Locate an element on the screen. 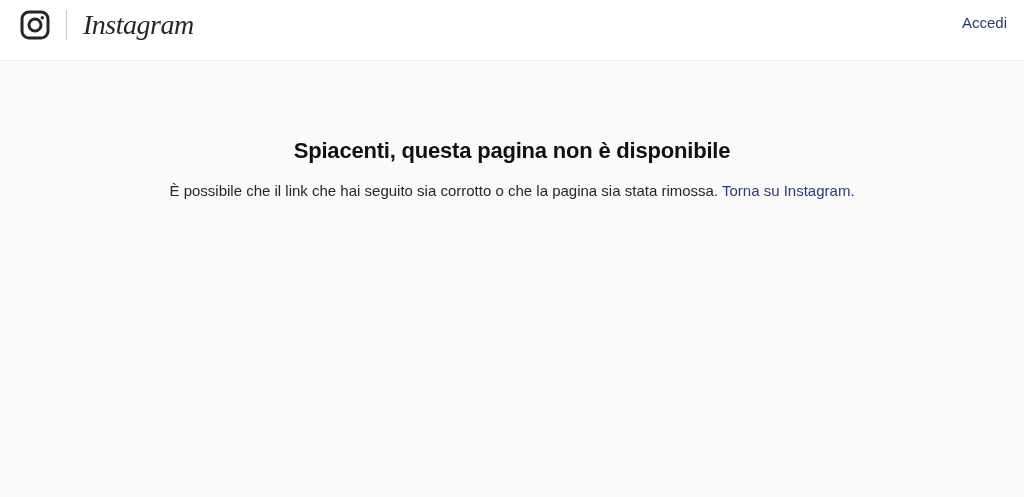  wordmark-link: Instagram is located at coordinates (138, 25).